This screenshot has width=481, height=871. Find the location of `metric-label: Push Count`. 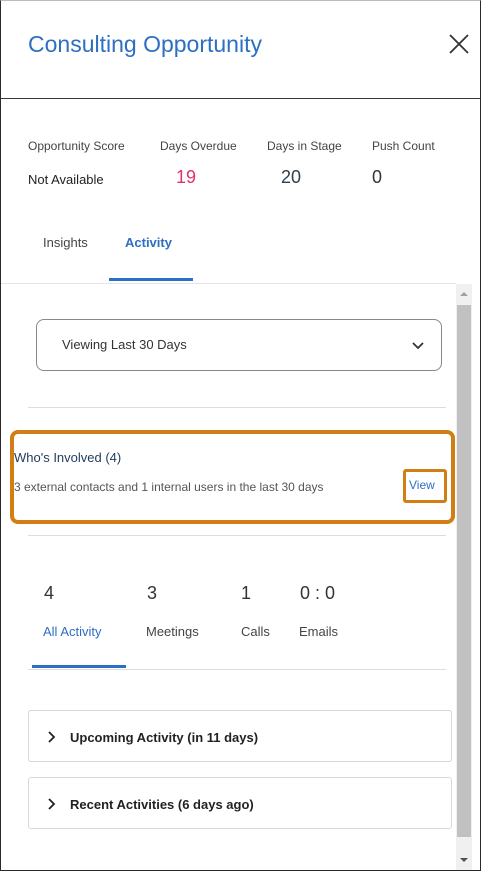

metric-label: Push Count is located at coordinates (403, 146).